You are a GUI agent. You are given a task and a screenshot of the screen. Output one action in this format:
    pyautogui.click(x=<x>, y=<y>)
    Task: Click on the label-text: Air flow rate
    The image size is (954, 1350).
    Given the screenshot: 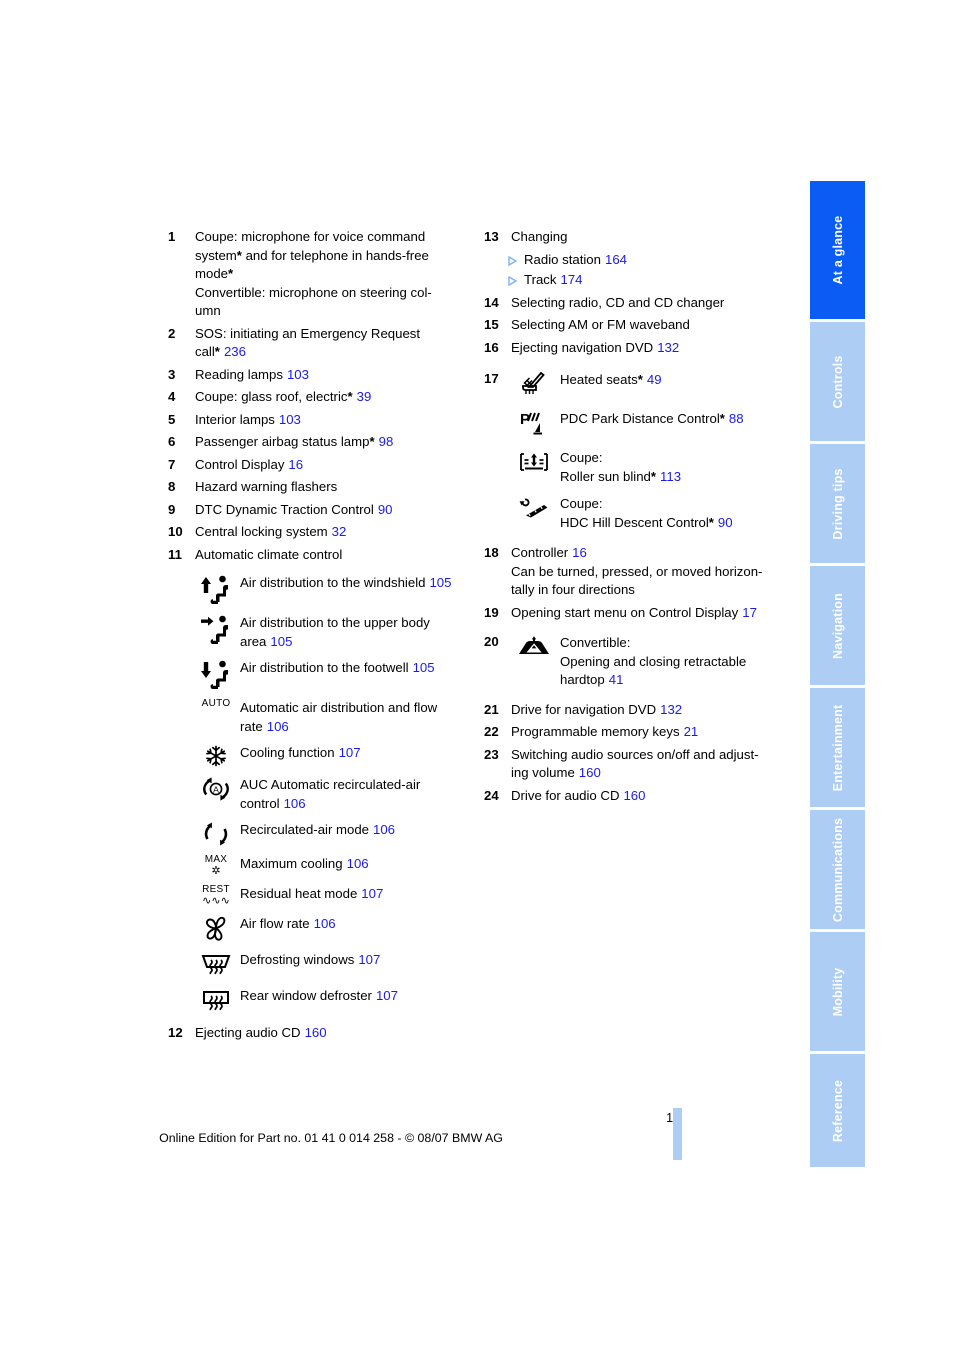 What is the action you would take?
    pyautogui.click(x=275, y=924)
    